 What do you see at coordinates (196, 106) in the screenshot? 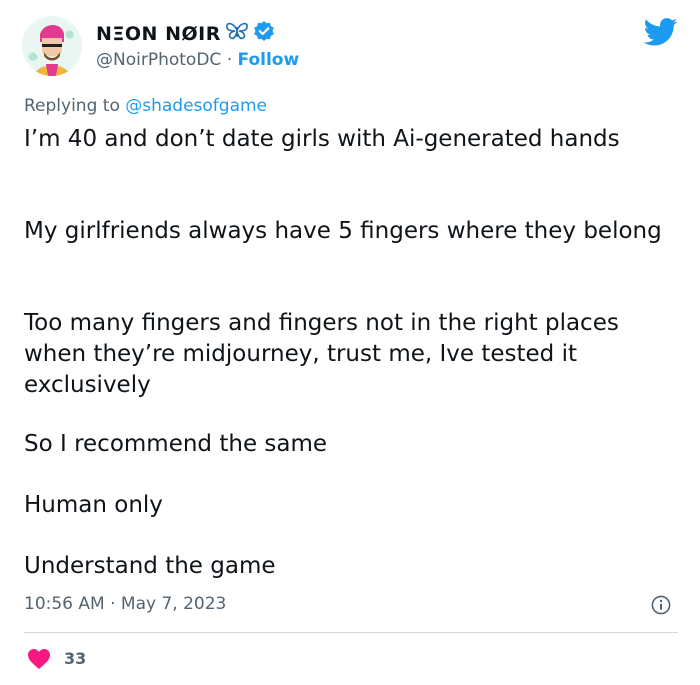
I see `reply-mention-link: @shadesofgame` at bounding box center [196, 106].